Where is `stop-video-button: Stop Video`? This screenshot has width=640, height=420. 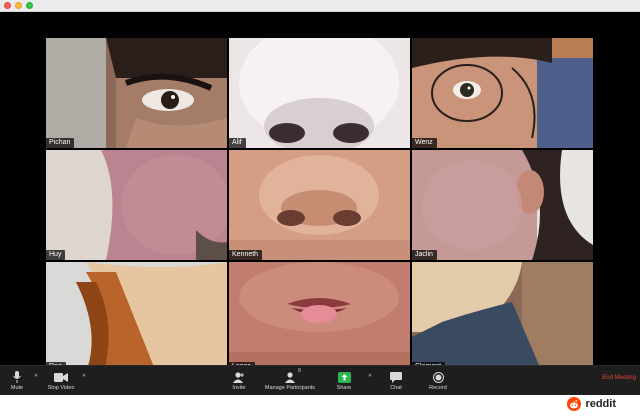
stop-video-button: Stop Video is located at coordinates (61, 381).